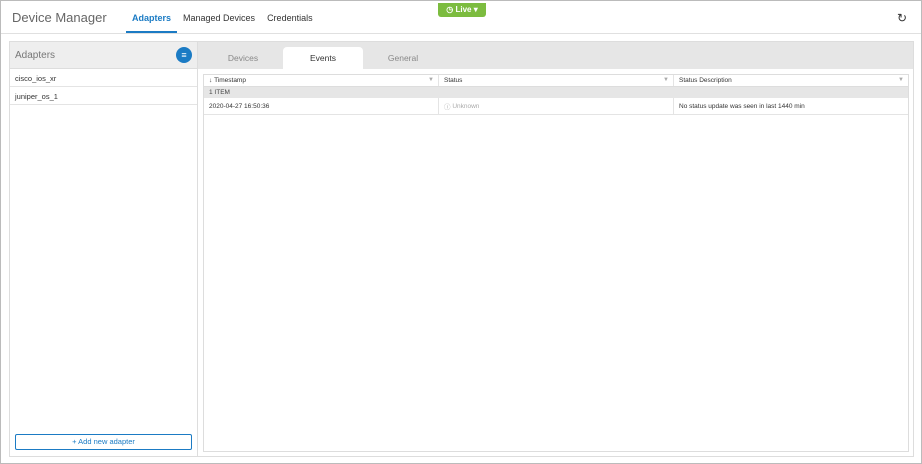 The height and width of the screenshot is (464, 922). What do you see at coordinates (184, 55) in the screenshot?
I see `filter-icon: ≡` at bounding box center [184, 55].